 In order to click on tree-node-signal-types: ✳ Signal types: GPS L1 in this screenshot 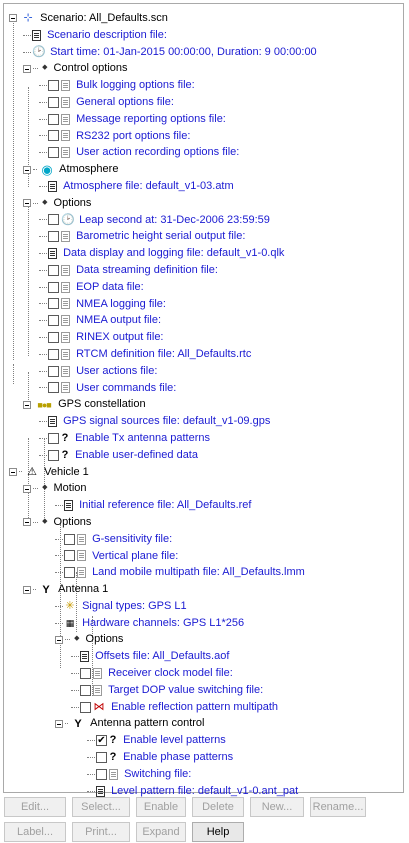, I will do `click(206, 606)`.